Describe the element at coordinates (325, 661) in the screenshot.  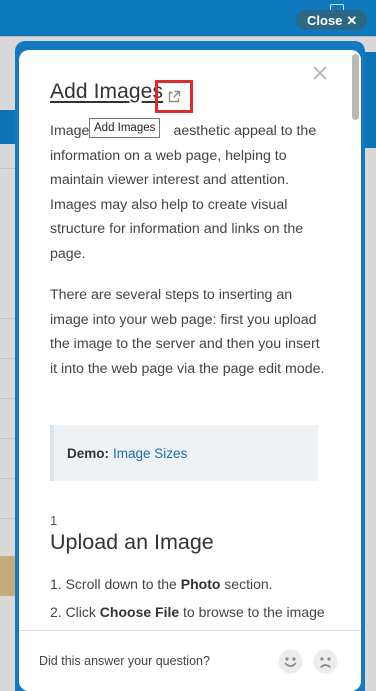
I see `sad-face-icon` at that location.